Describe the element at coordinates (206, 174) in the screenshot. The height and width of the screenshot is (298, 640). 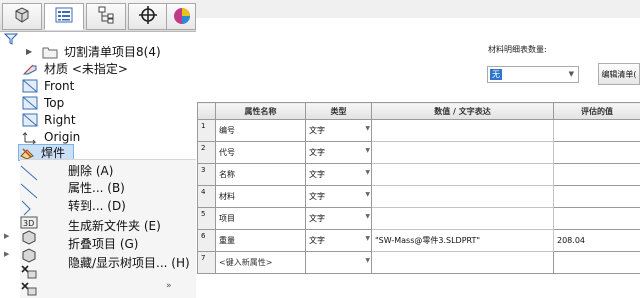
I see `row-number: 3` at that location.